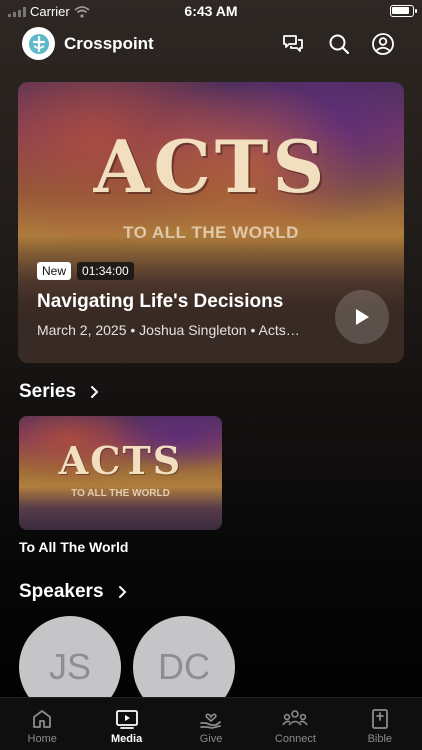 The height and width of the screenshot is (750, 422). I want to click on new-badge: New, so click(54, 271).